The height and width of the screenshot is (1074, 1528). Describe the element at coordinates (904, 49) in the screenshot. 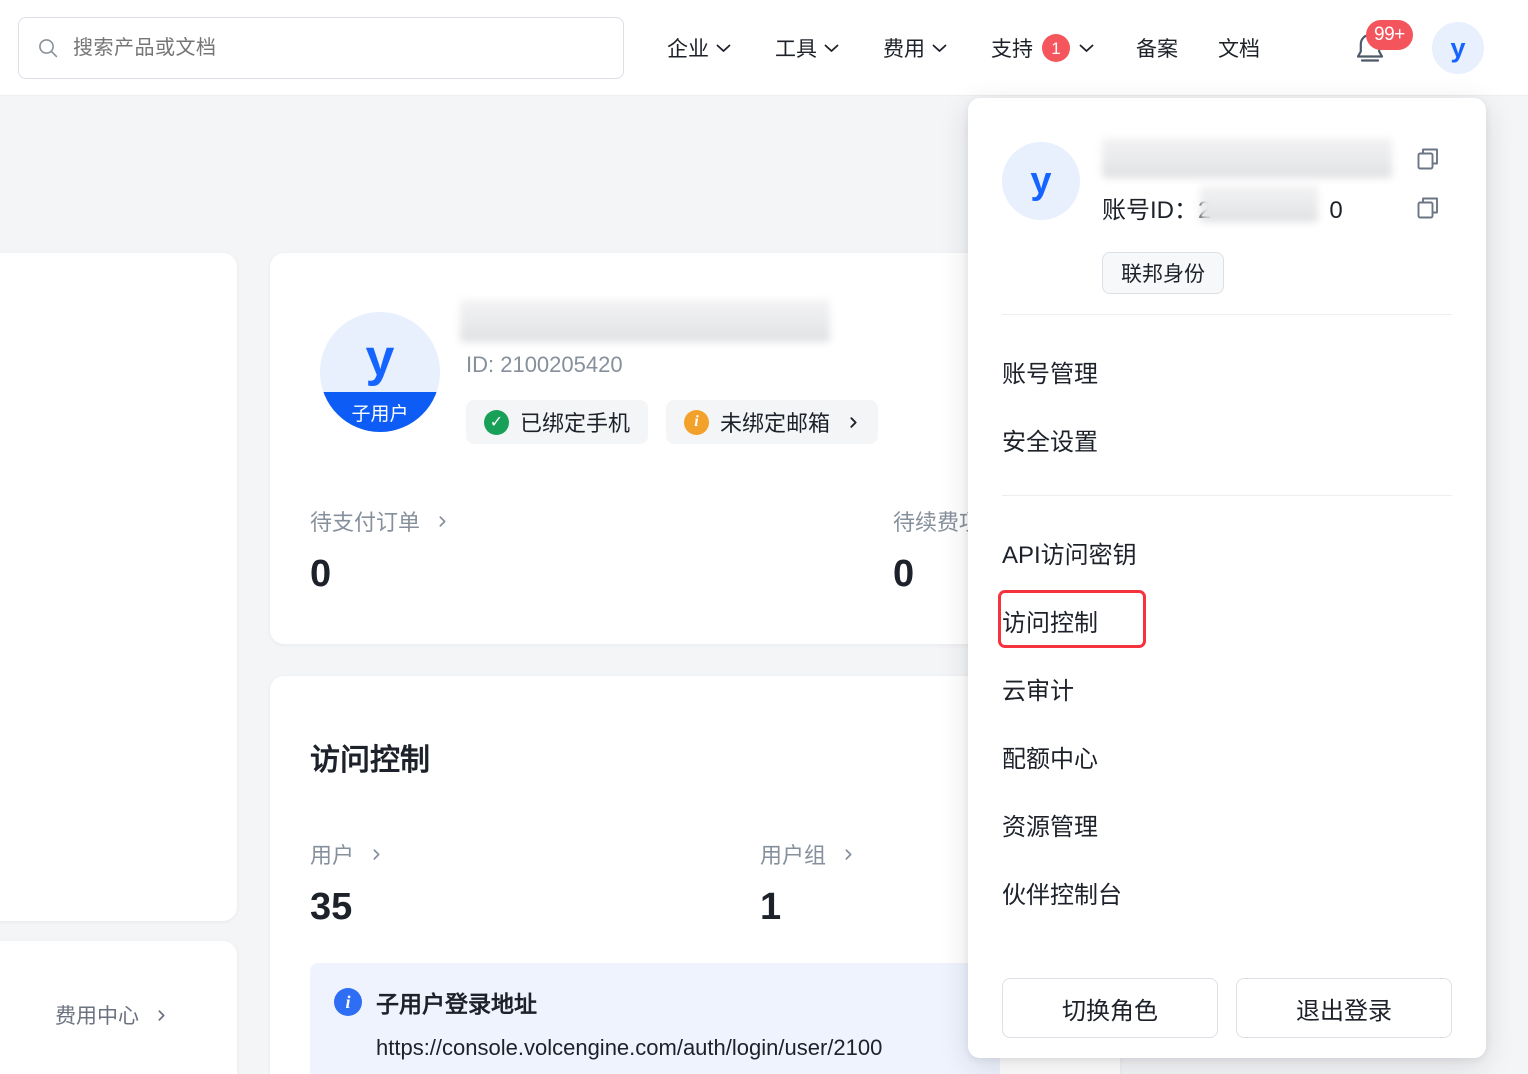

I see `nav-label: 费用` at that location.